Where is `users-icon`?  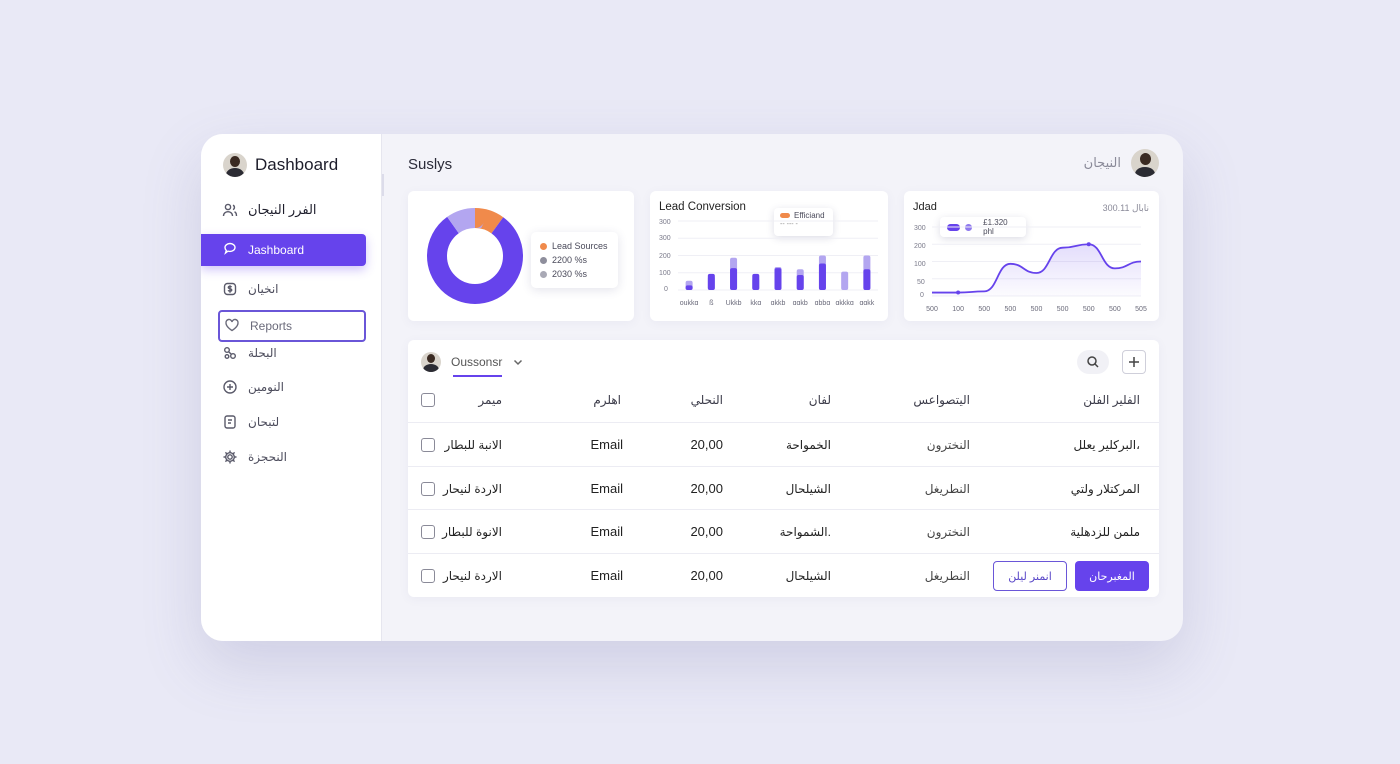
users-icon is located at coordinates (230, 210).